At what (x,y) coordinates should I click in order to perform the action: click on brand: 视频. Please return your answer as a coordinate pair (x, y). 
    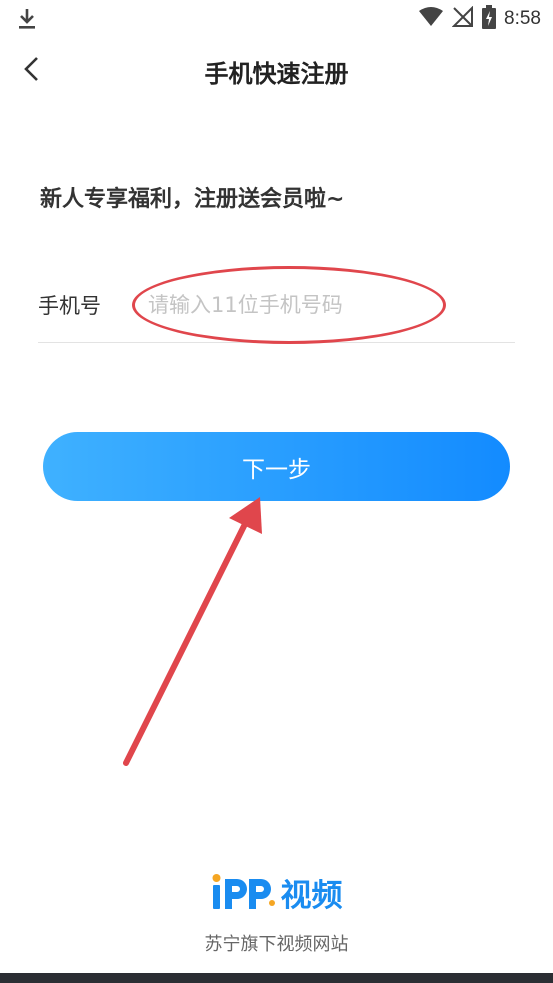
    Looking at the image, I should click on (276, 892).